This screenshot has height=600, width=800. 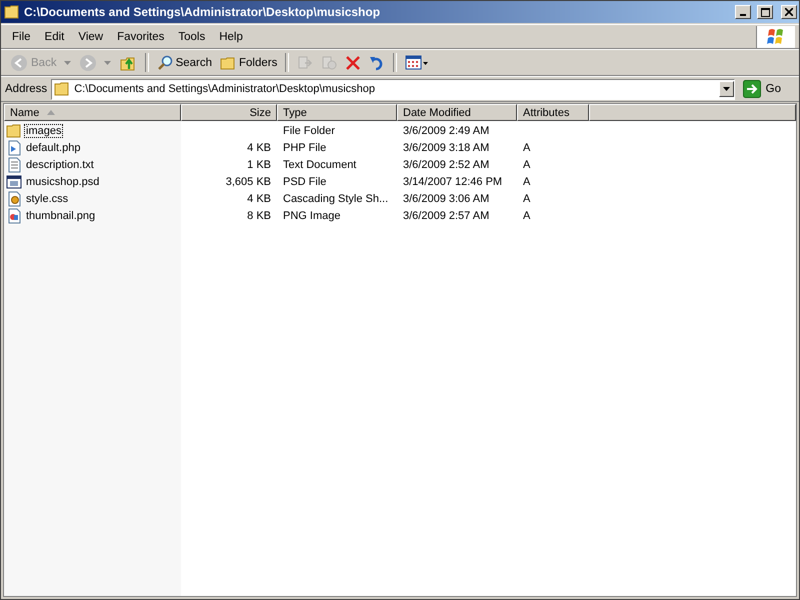 What do you see at coordinates (457, 112) in the screenshot?
I see `column-header: Date Modified` at bounding box center [457, 112].